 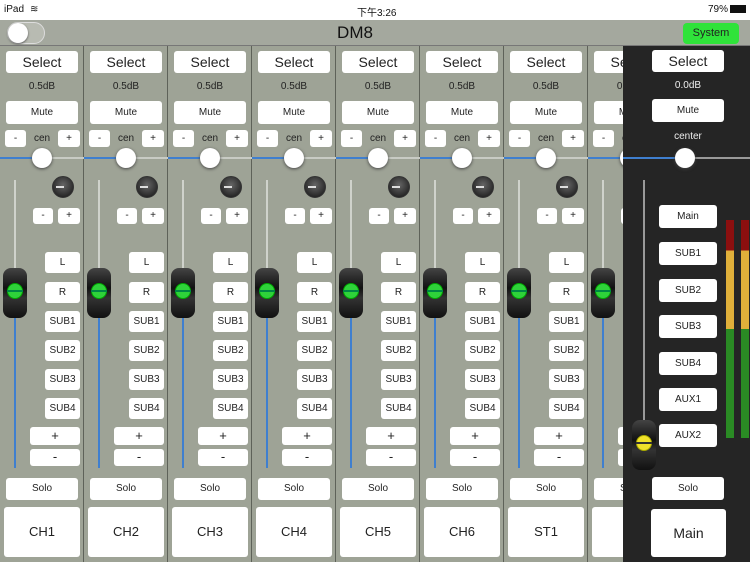 What do you see at coordinates (688, 488) in the screenshot?
I see `master-solo-button: Solo` at bounding box center [688, 488].